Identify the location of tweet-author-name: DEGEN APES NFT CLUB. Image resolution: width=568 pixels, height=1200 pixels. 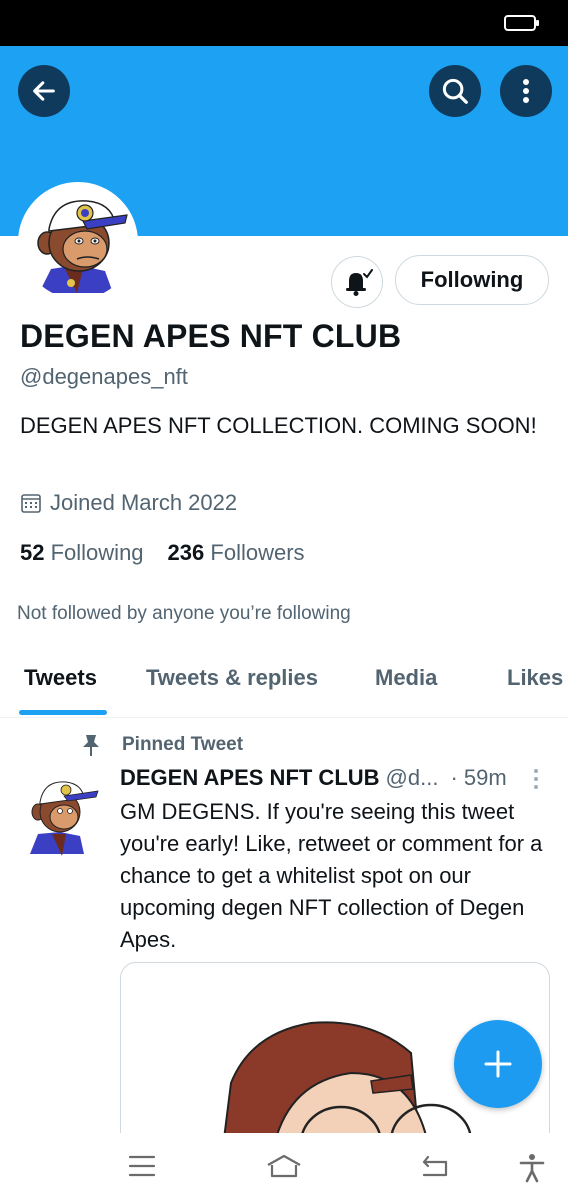
(250, 778).